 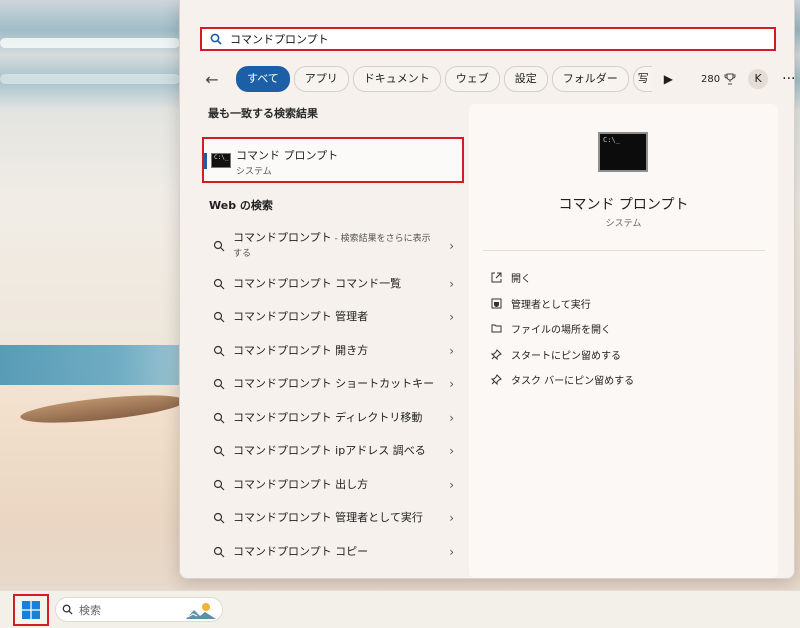 I want to click on taskbar-search: 検索, so click(x=139, y=609).